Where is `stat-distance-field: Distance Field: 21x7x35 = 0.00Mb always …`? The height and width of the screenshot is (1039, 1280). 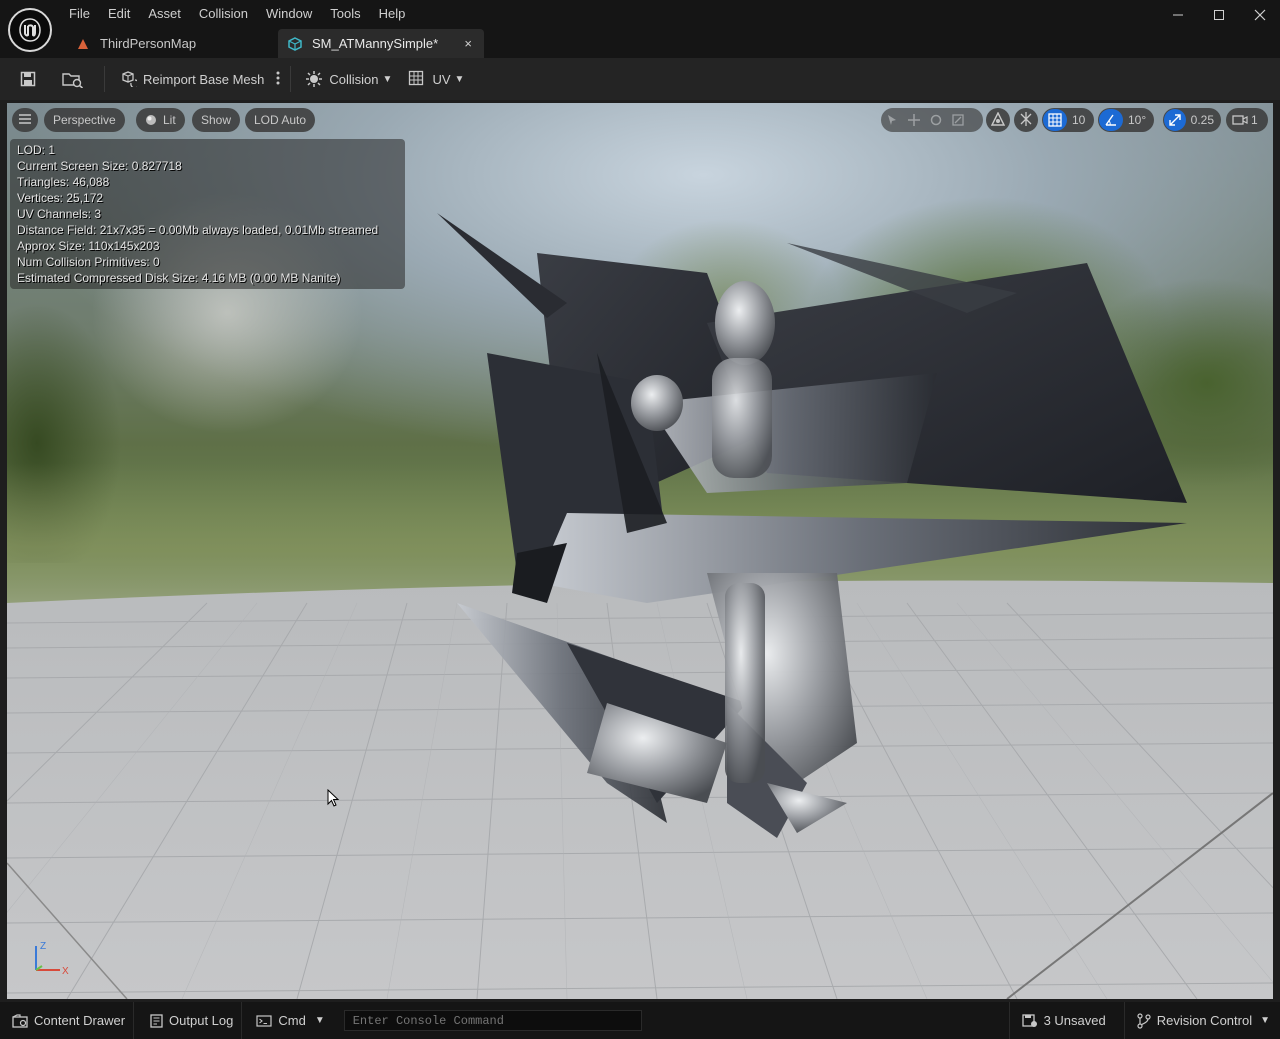
stat-distance-field: Distance Field: 21x7x35 = 0.00Mb always … is located at coordinates (198, 230).